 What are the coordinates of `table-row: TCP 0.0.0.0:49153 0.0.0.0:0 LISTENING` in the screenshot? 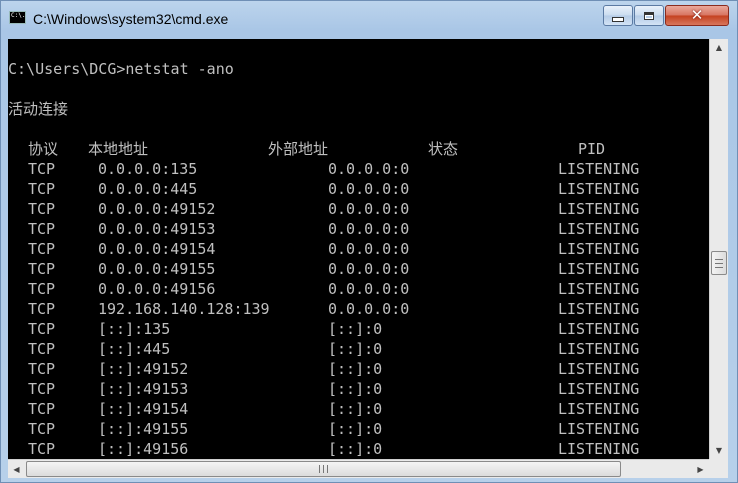 It's located at (358, 229).